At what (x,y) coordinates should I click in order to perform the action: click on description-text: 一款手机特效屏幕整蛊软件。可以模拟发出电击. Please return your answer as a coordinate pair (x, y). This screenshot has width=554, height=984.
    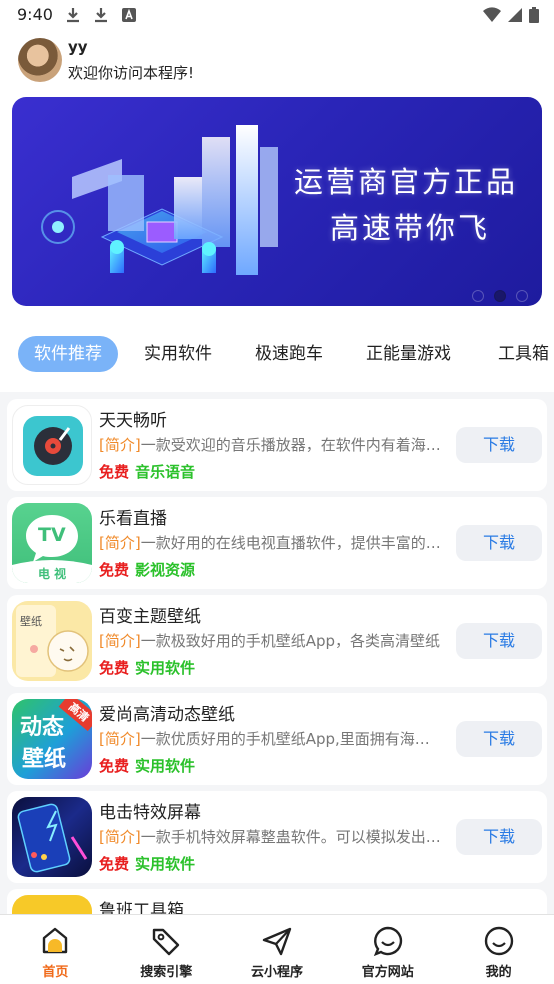
    Looking at the image, I should click on (292, 837).